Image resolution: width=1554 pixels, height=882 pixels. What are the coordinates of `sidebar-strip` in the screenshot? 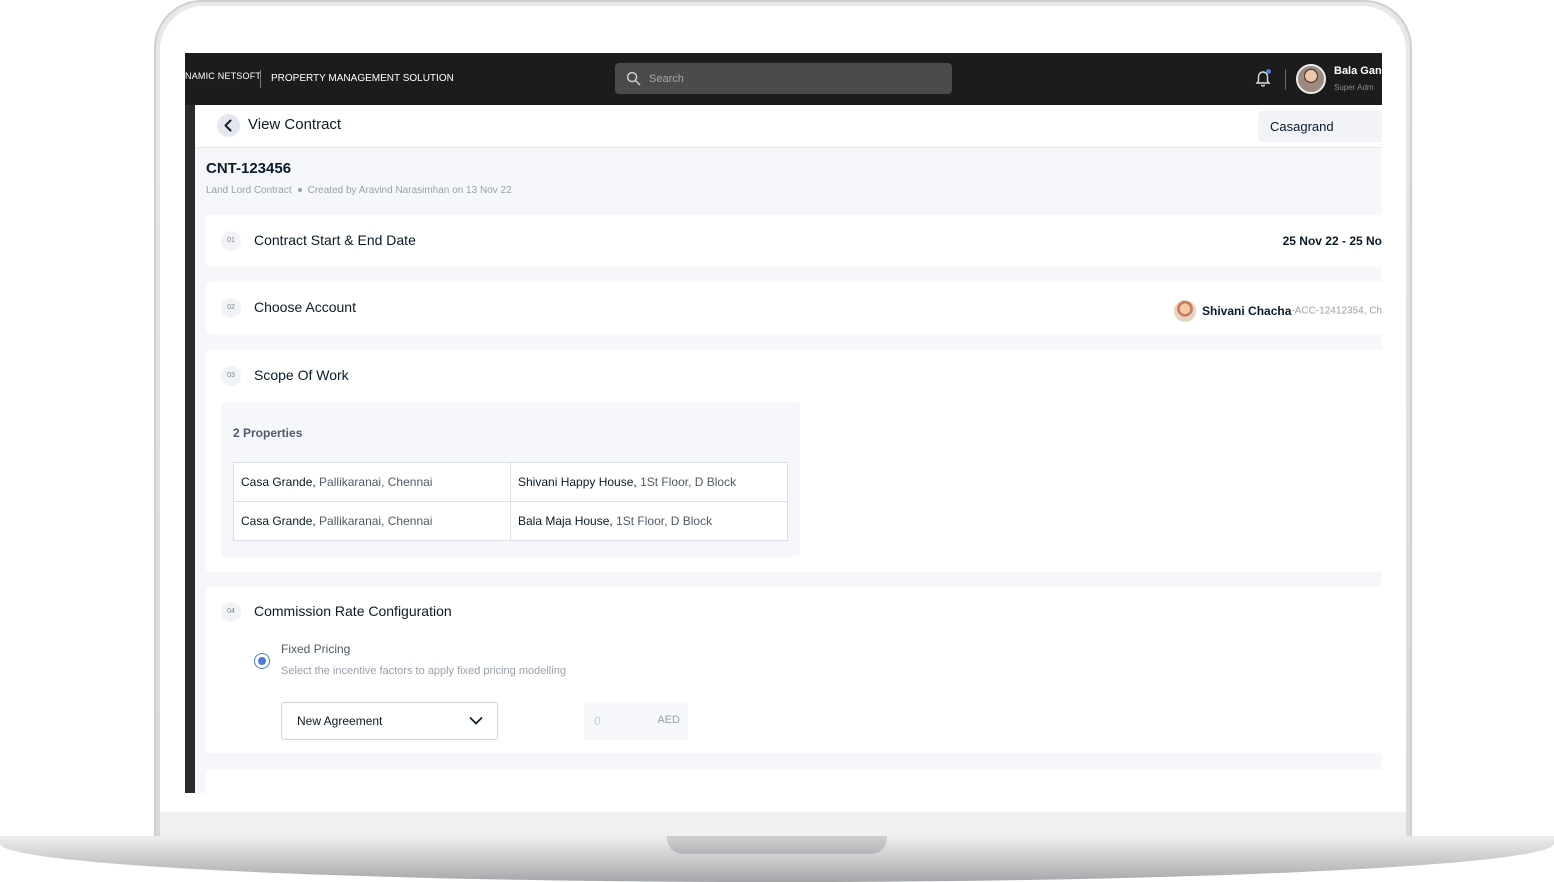 It's located at (190, 449).